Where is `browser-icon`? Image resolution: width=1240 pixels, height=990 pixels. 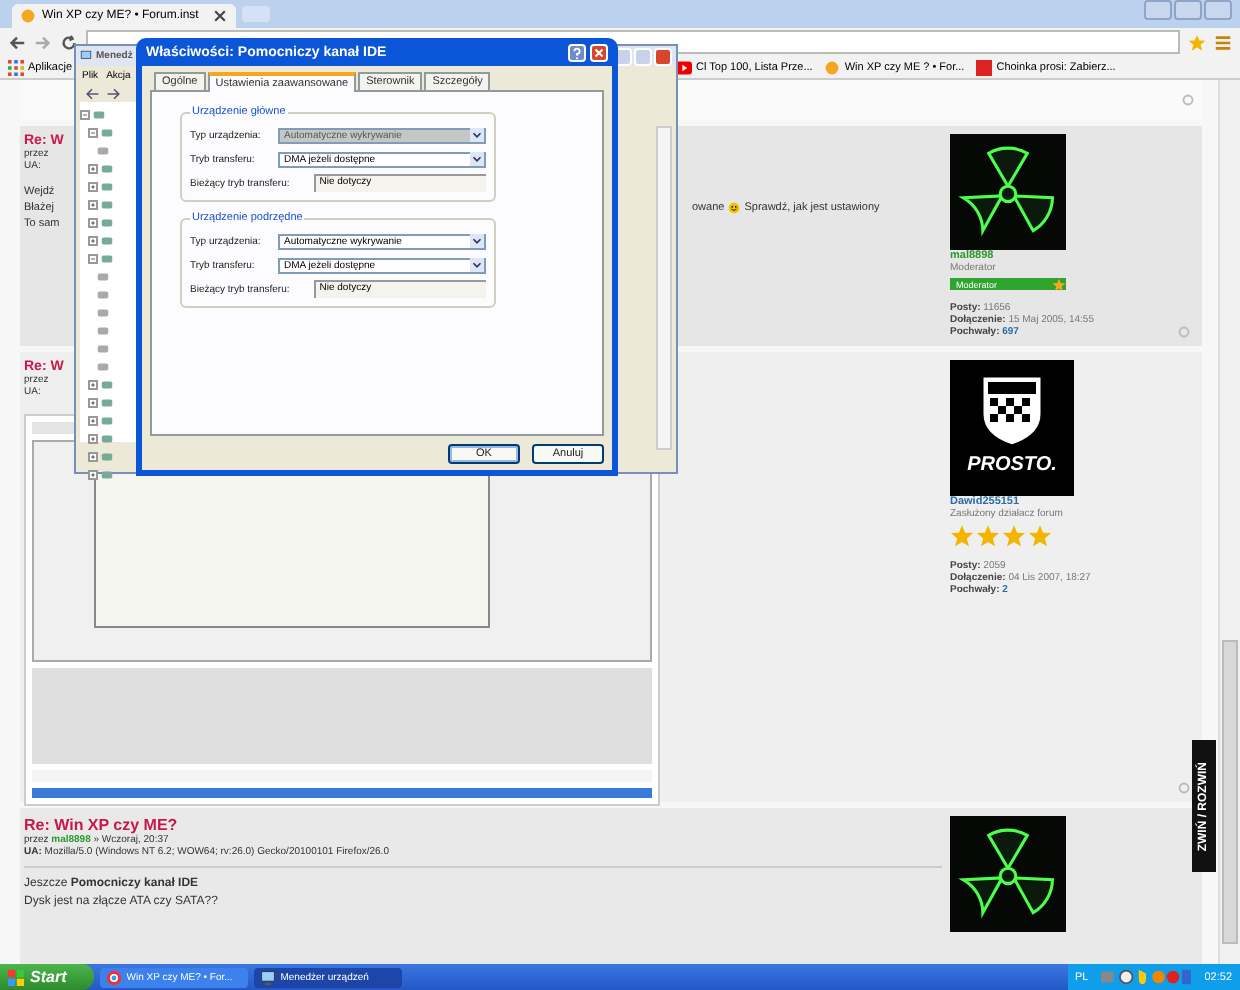
browser-icon is located at coordinates (114, 977).